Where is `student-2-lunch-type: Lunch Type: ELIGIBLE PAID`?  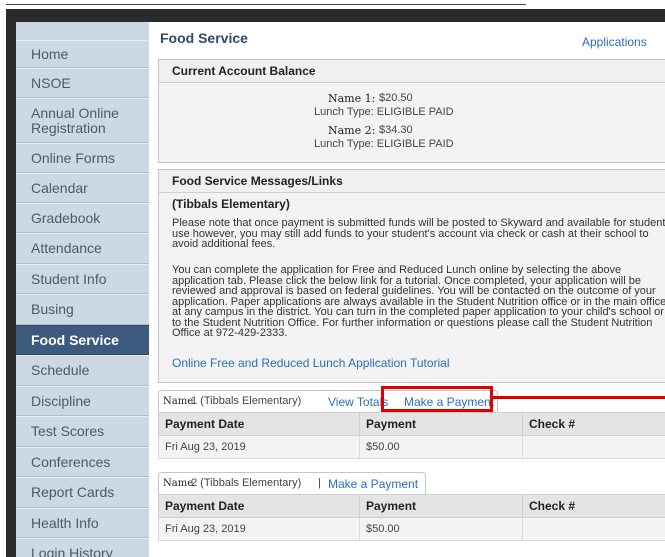
student-2-lunch-type: Lunch Type: ELIGIBLE PAID is located at coordinates (384, 144).